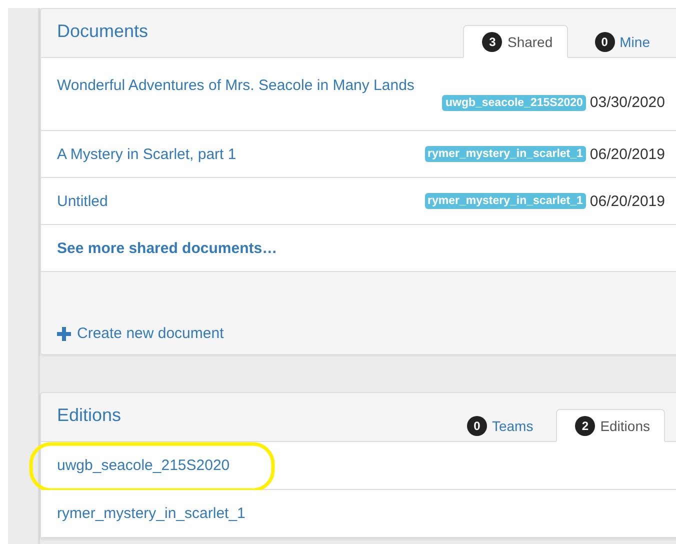 This screenshot has height=544, width=676. Describe the element at coordinates (620, 41) in the screenshot. I see `tab: 0 Mine` at that location.